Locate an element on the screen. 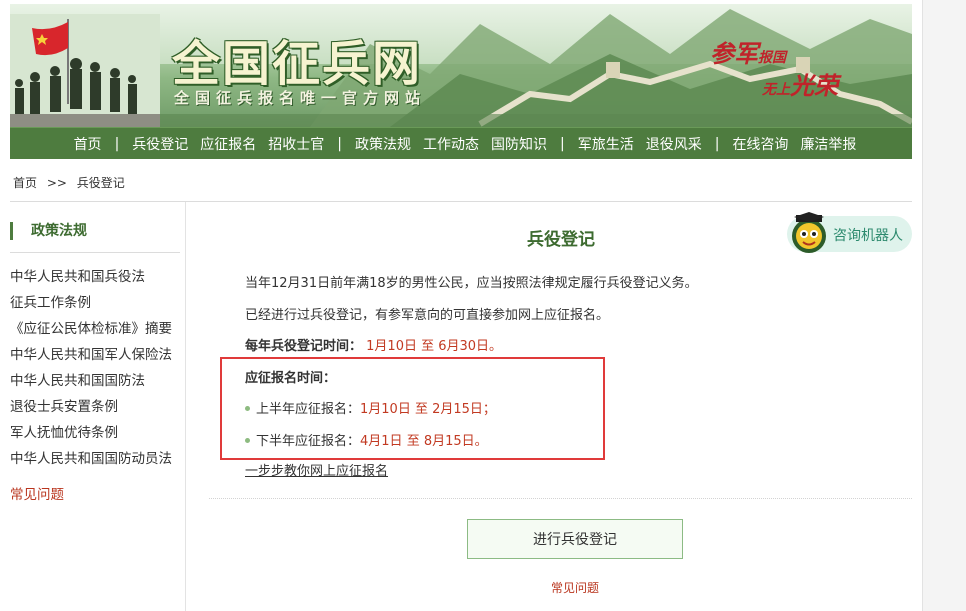 This screenshot has height=611, width=966. nav-military-registration: 兵役登记 is located at coordinates (160, 144).